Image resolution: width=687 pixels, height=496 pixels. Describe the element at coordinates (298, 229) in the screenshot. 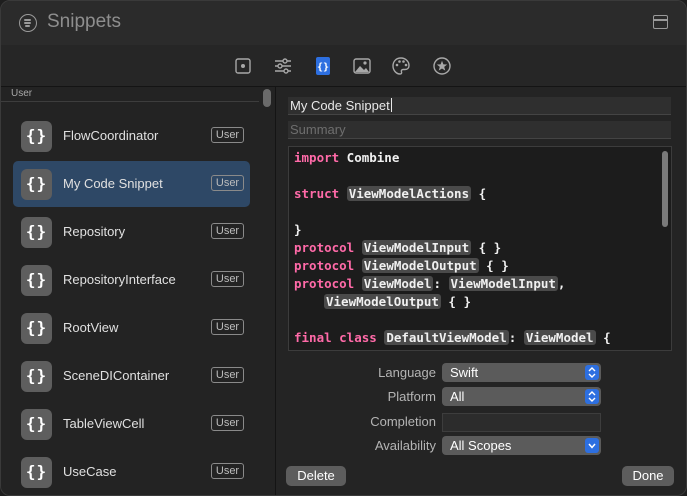

I see `code-line: }` at that location.